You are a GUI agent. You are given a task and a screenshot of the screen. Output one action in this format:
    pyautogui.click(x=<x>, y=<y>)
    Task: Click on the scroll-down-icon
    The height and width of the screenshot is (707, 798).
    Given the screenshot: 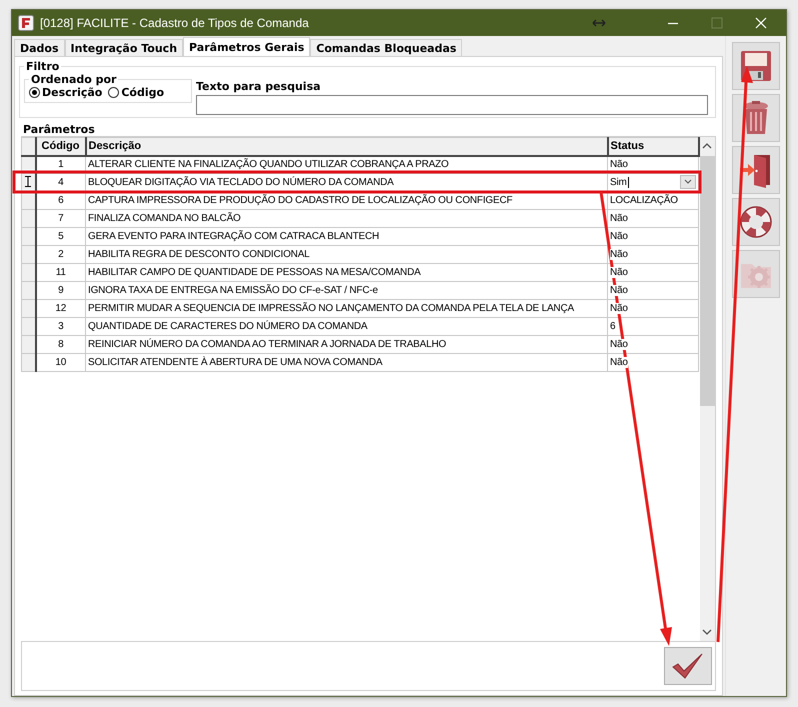 What is the action you would take?
    pyautogui.click(x=707, y=632)
    